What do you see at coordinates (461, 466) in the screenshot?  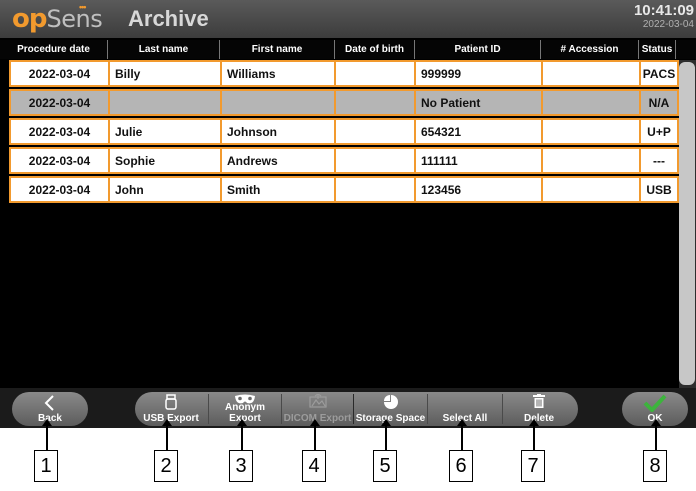 I see `callout-6: 6` at bounding box center [461, 466].